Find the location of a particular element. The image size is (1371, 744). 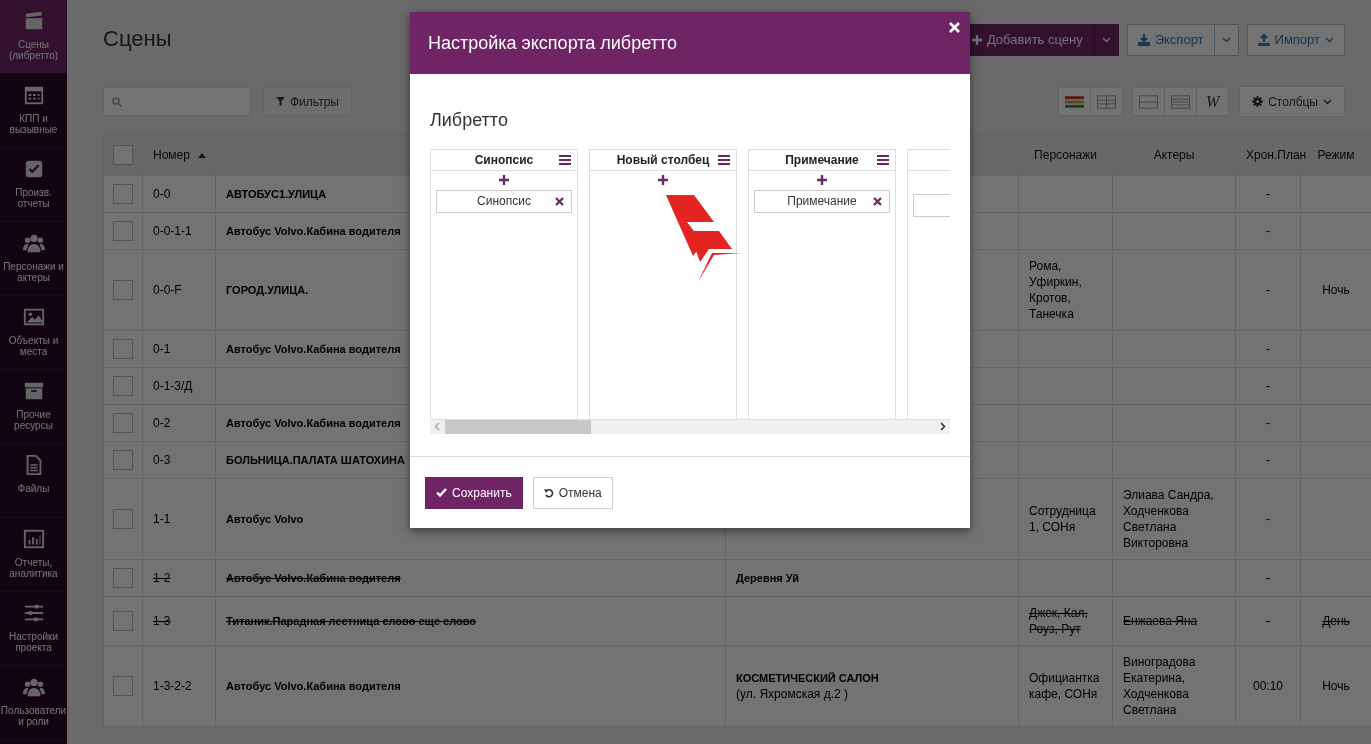

grid-icon is located at coordinates (1107, 101).